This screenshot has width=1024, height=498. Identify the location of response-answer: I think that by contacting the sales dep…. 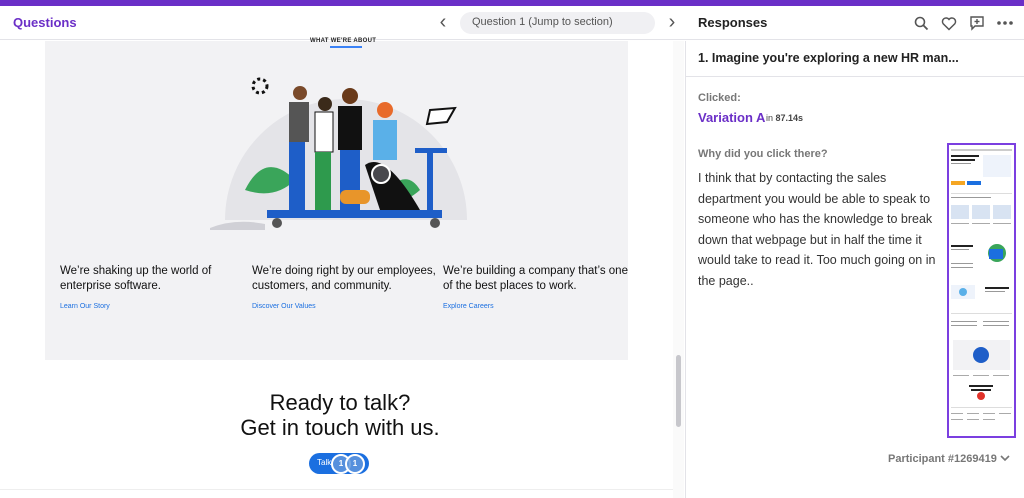
(817, 229).